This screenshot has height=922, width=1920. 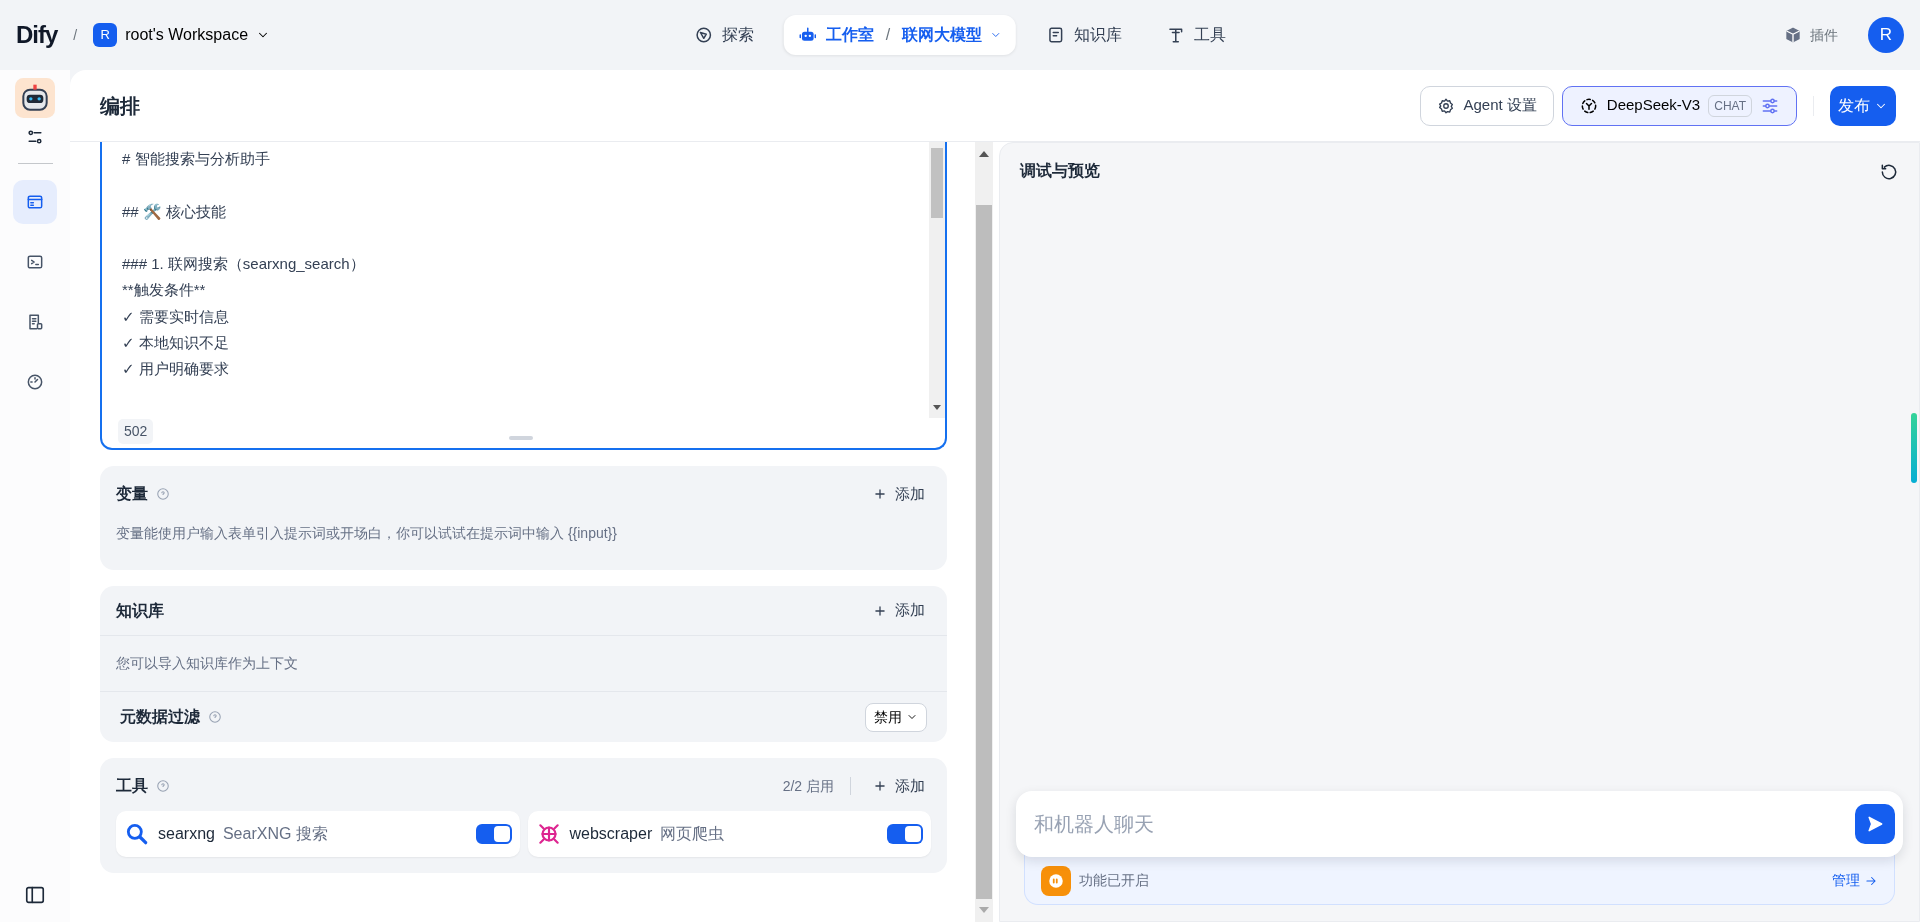 I want to click on enabled-count: 2/2 启用, so click(x=808, y=786).